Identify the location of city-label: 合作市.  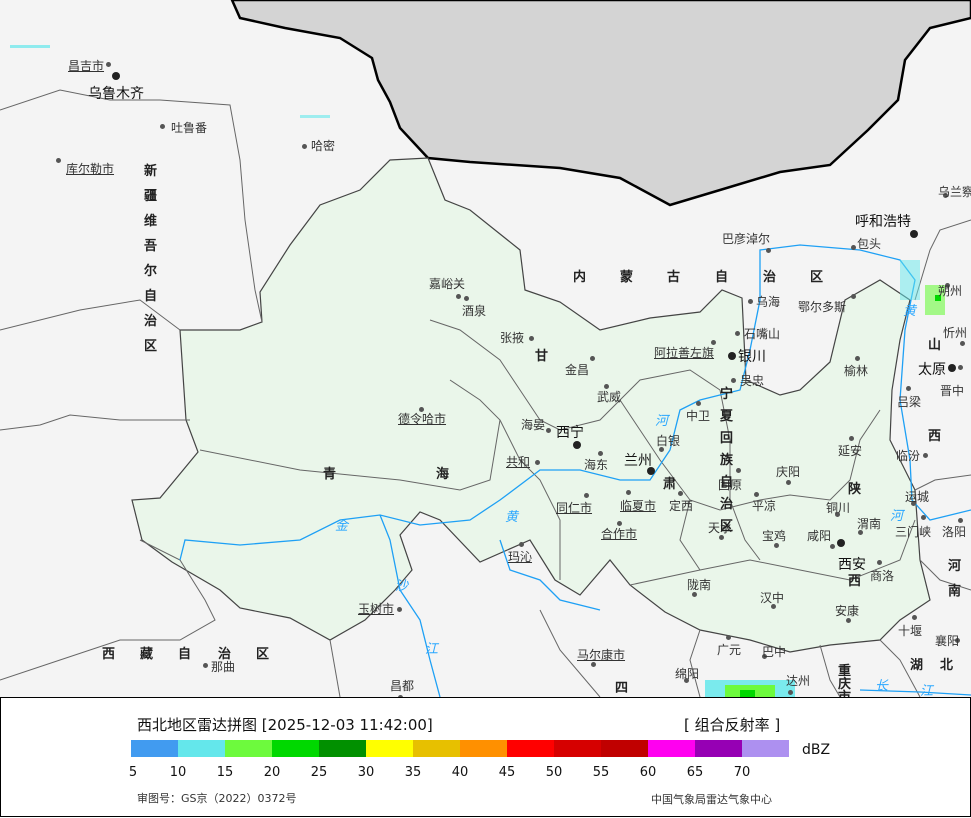
(619, 534).